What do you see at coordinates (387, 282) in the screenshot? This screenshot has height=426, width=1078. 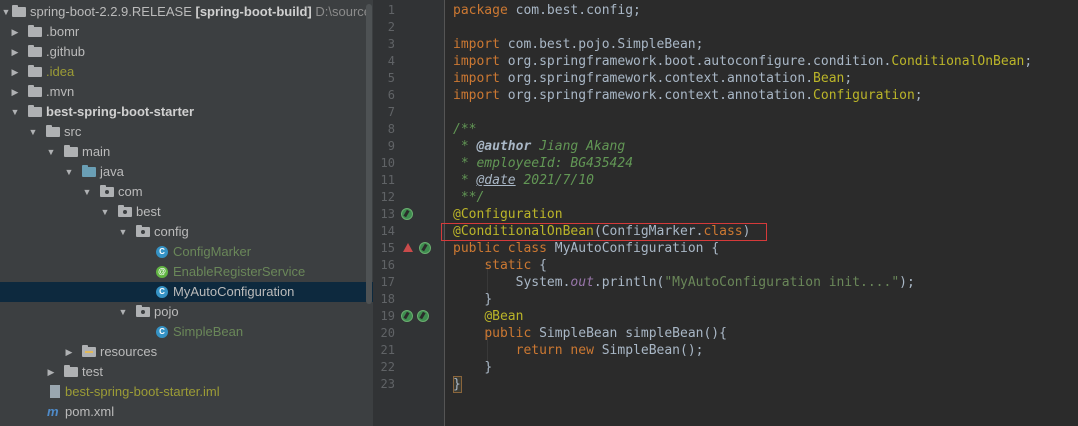 I see `line-number: 17` at bounding box center [387, 282].